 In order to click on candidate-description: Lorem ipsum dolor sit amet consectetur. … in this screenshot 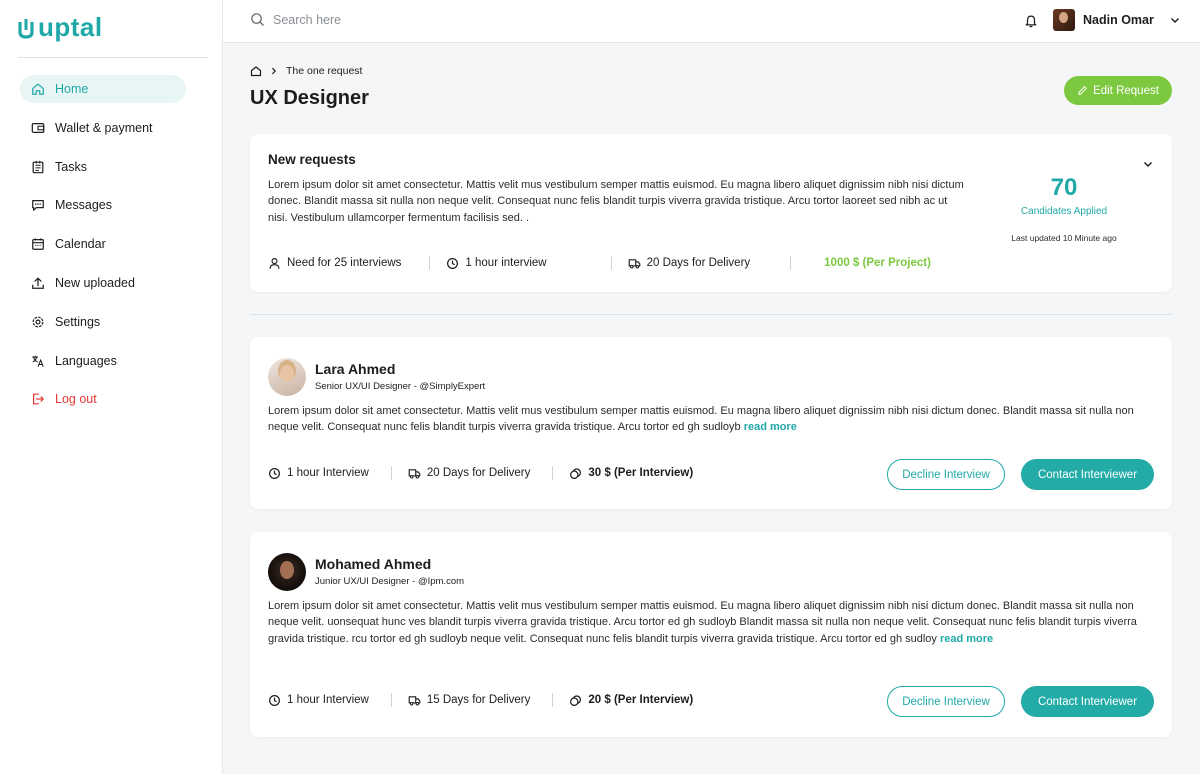, I will do `click(712, 419)`.